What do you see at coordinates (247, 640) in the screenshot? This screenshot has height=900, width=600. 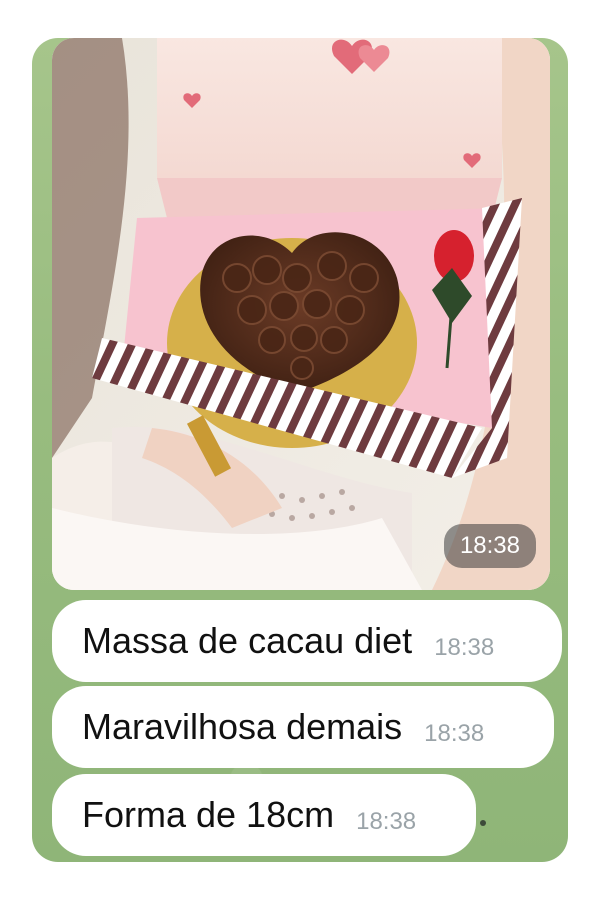 I see `message-text: Massa de cacau diet` at bounding box center [247, 640].